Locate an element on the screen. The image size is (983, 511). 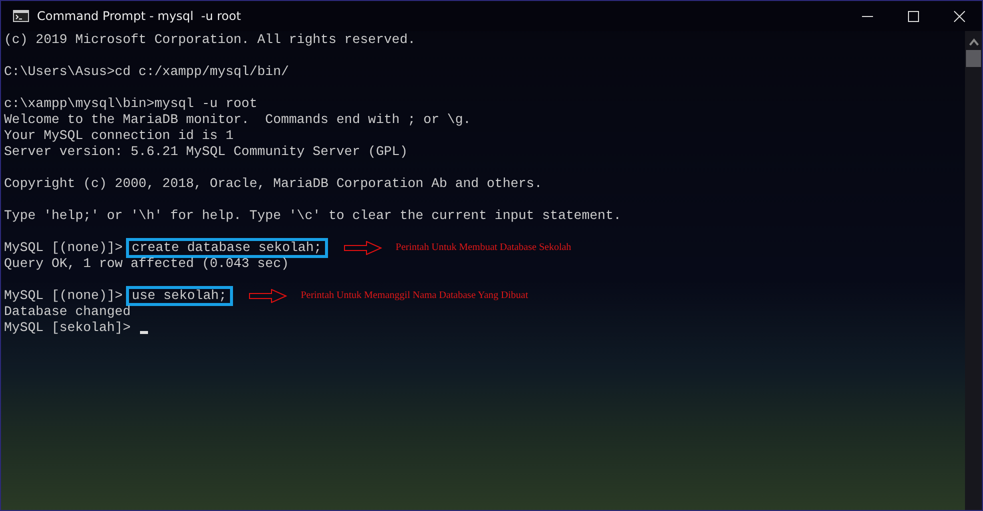
console-line: Welcome to the MariaDB monitor. Commands end with ; or \g. is located at coordinates (237, 120).